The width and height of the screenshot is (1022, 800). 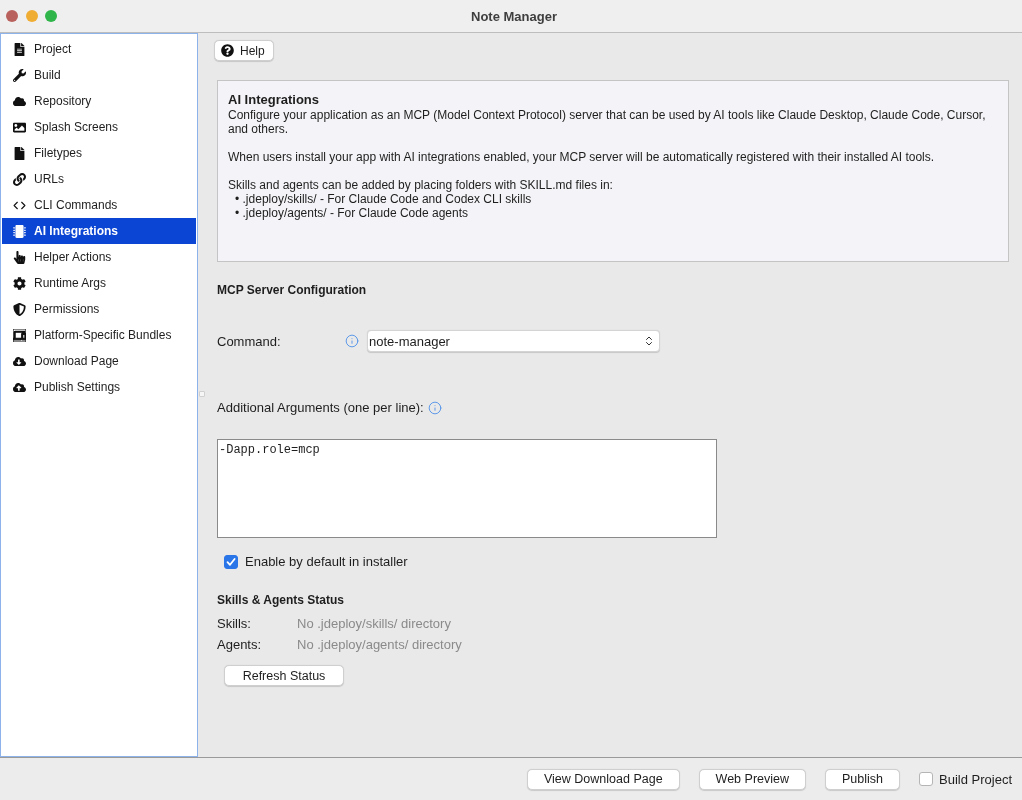 I want to click on cloud-upload-icon, so click(x=19, y=387).